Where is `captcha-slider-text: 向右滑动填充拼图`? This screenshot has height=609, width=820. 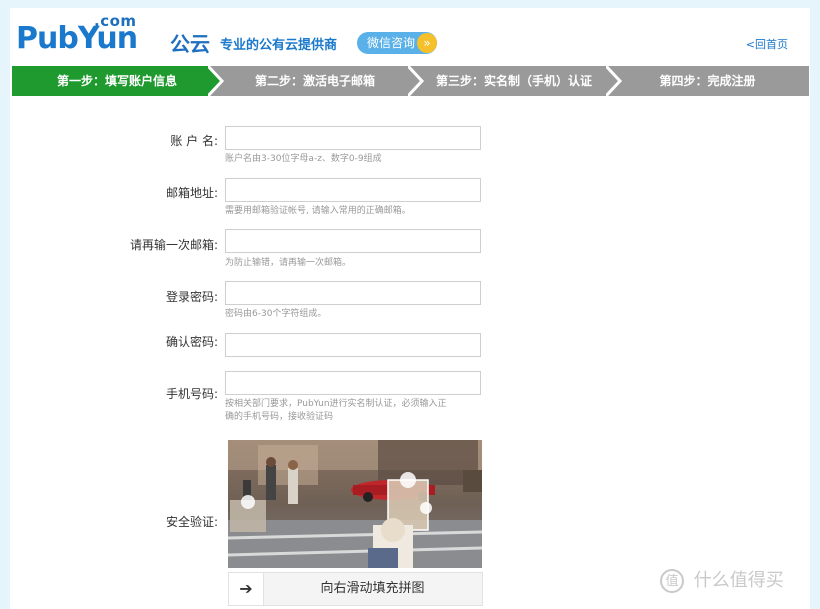 captcha-slider-text: 向右滑动填充拼图 is located at coordinates (372, 588).